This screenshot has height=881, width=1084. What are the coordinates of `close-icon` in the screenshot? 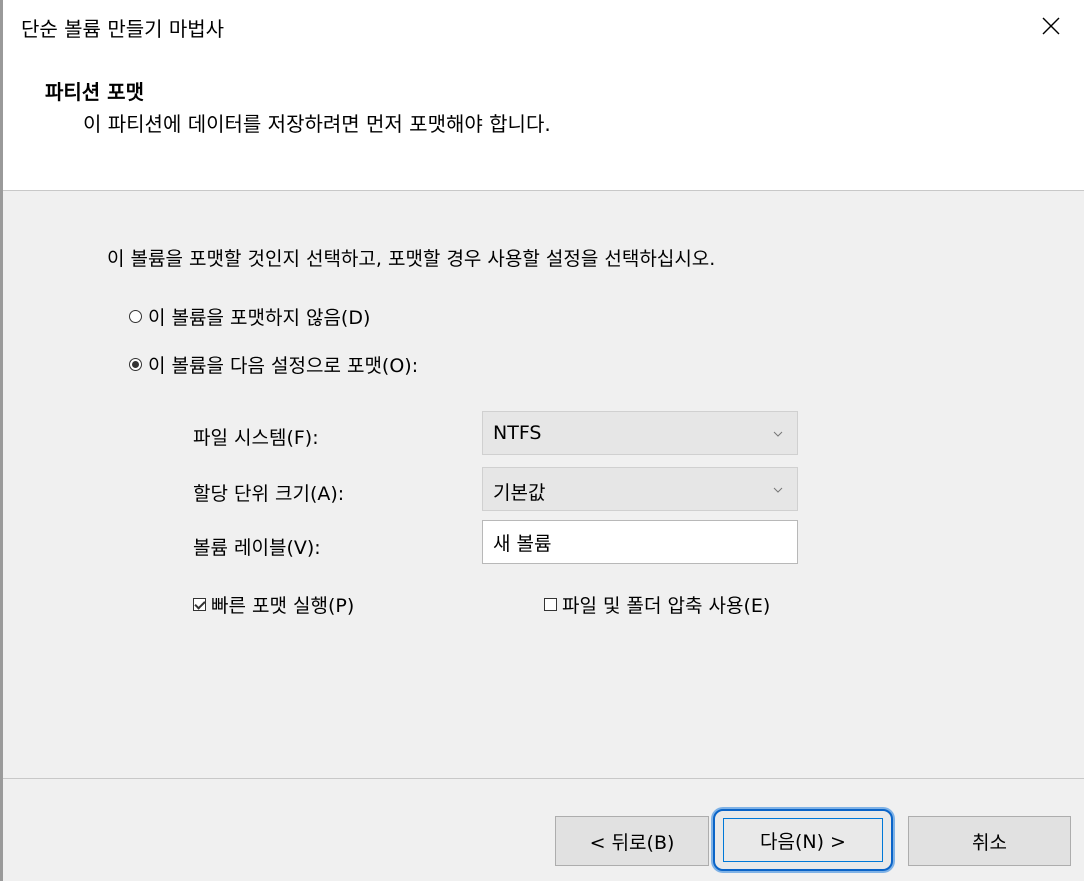 It's located at (1051, 26).